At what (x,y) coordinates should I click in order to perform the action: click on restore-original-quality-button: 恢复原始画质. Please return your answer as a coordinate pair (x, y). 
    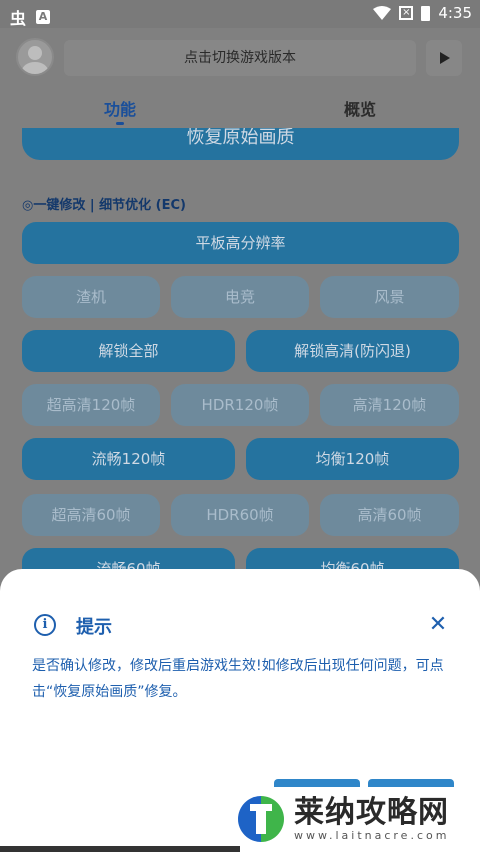
    Looking at the image, I should click on (240, 144).